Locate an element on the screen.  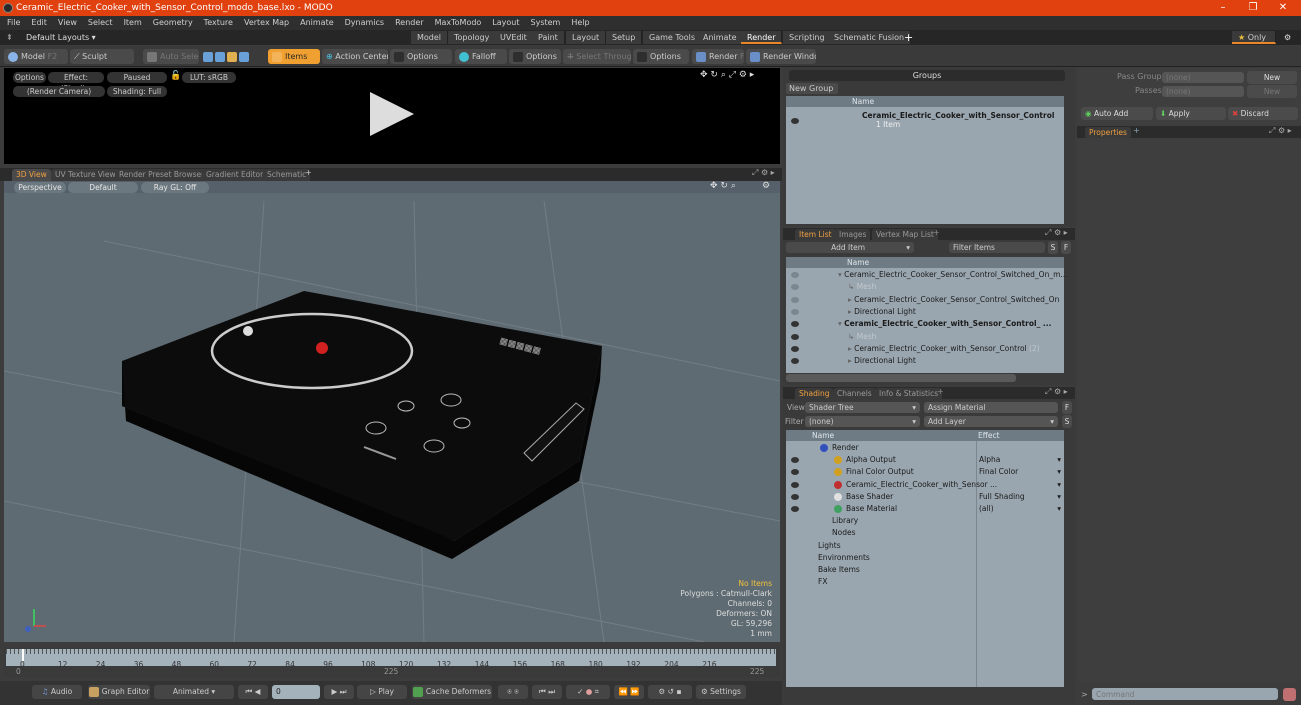
menu-geometry: Geometry is located at coordinates (173, 22).